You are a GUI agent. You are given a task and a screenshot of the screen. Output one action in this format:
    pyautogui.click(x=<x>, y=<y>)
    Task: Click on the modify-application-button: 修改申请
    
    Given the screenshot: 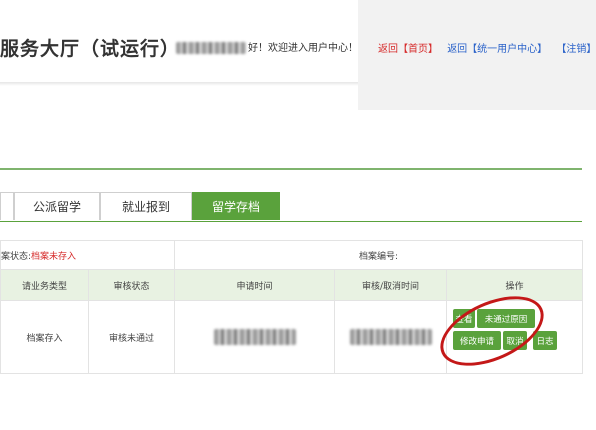 What is the action you would take?
    pyautogui.click(x=477, y=340)
    